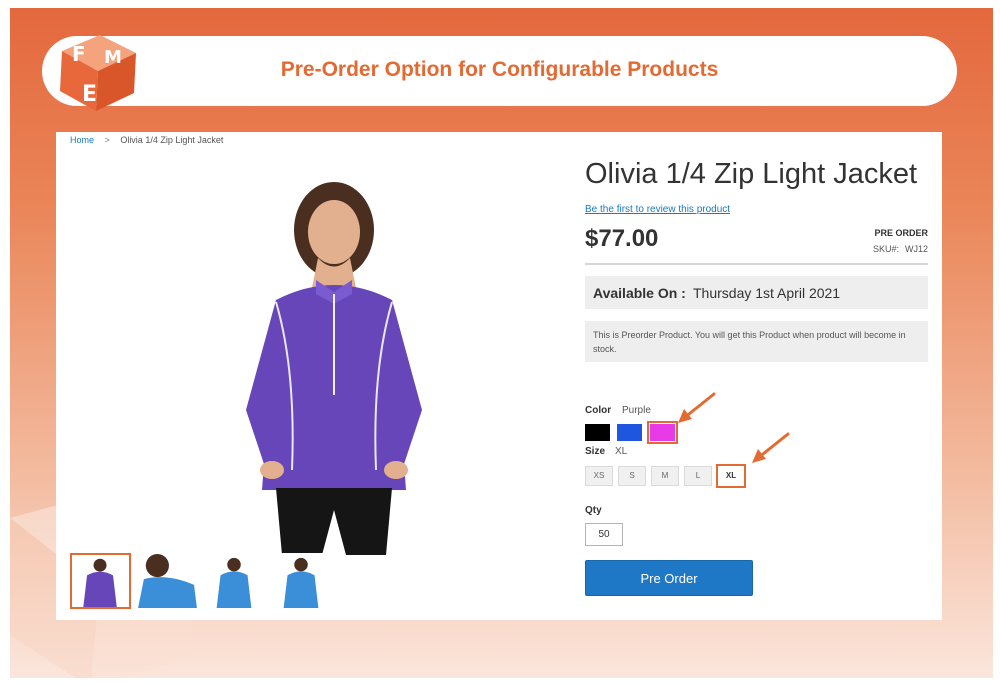 This screenshot has height=685, width=1000. What do you see at coordinates (767, 293) in the screenshot?
I see `availability-date: Thursday 1st April 2021` at bounding box center [767, 293].